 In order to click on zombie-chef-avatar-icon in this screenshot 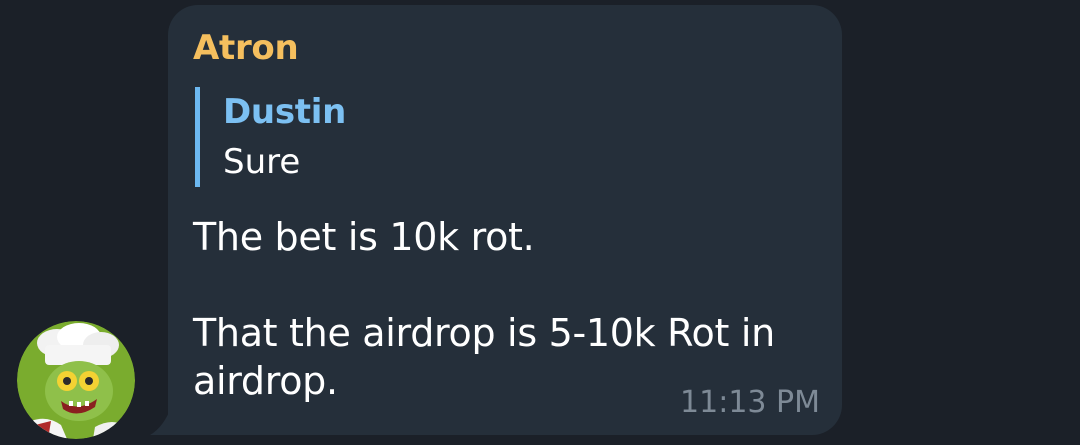, I will do `click(76, 380)`.